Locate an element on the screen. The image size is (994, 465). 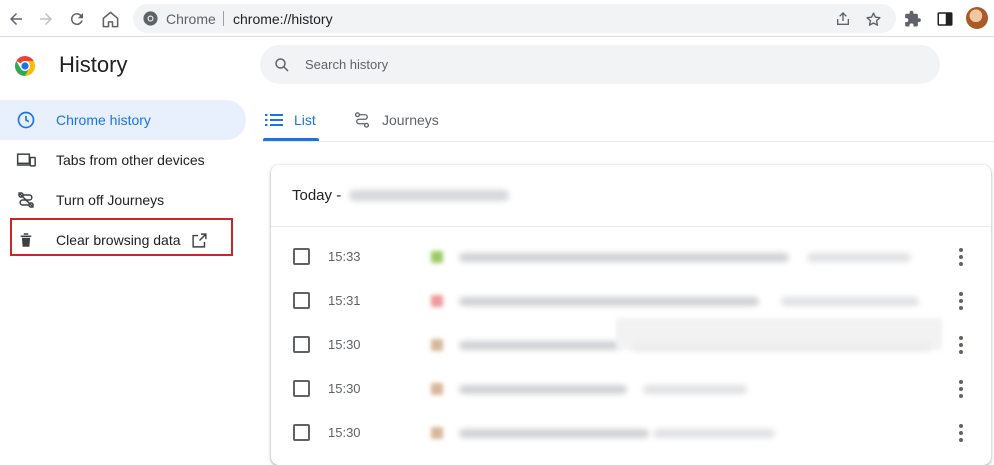
reload-button is located at coordinates (77, 19).